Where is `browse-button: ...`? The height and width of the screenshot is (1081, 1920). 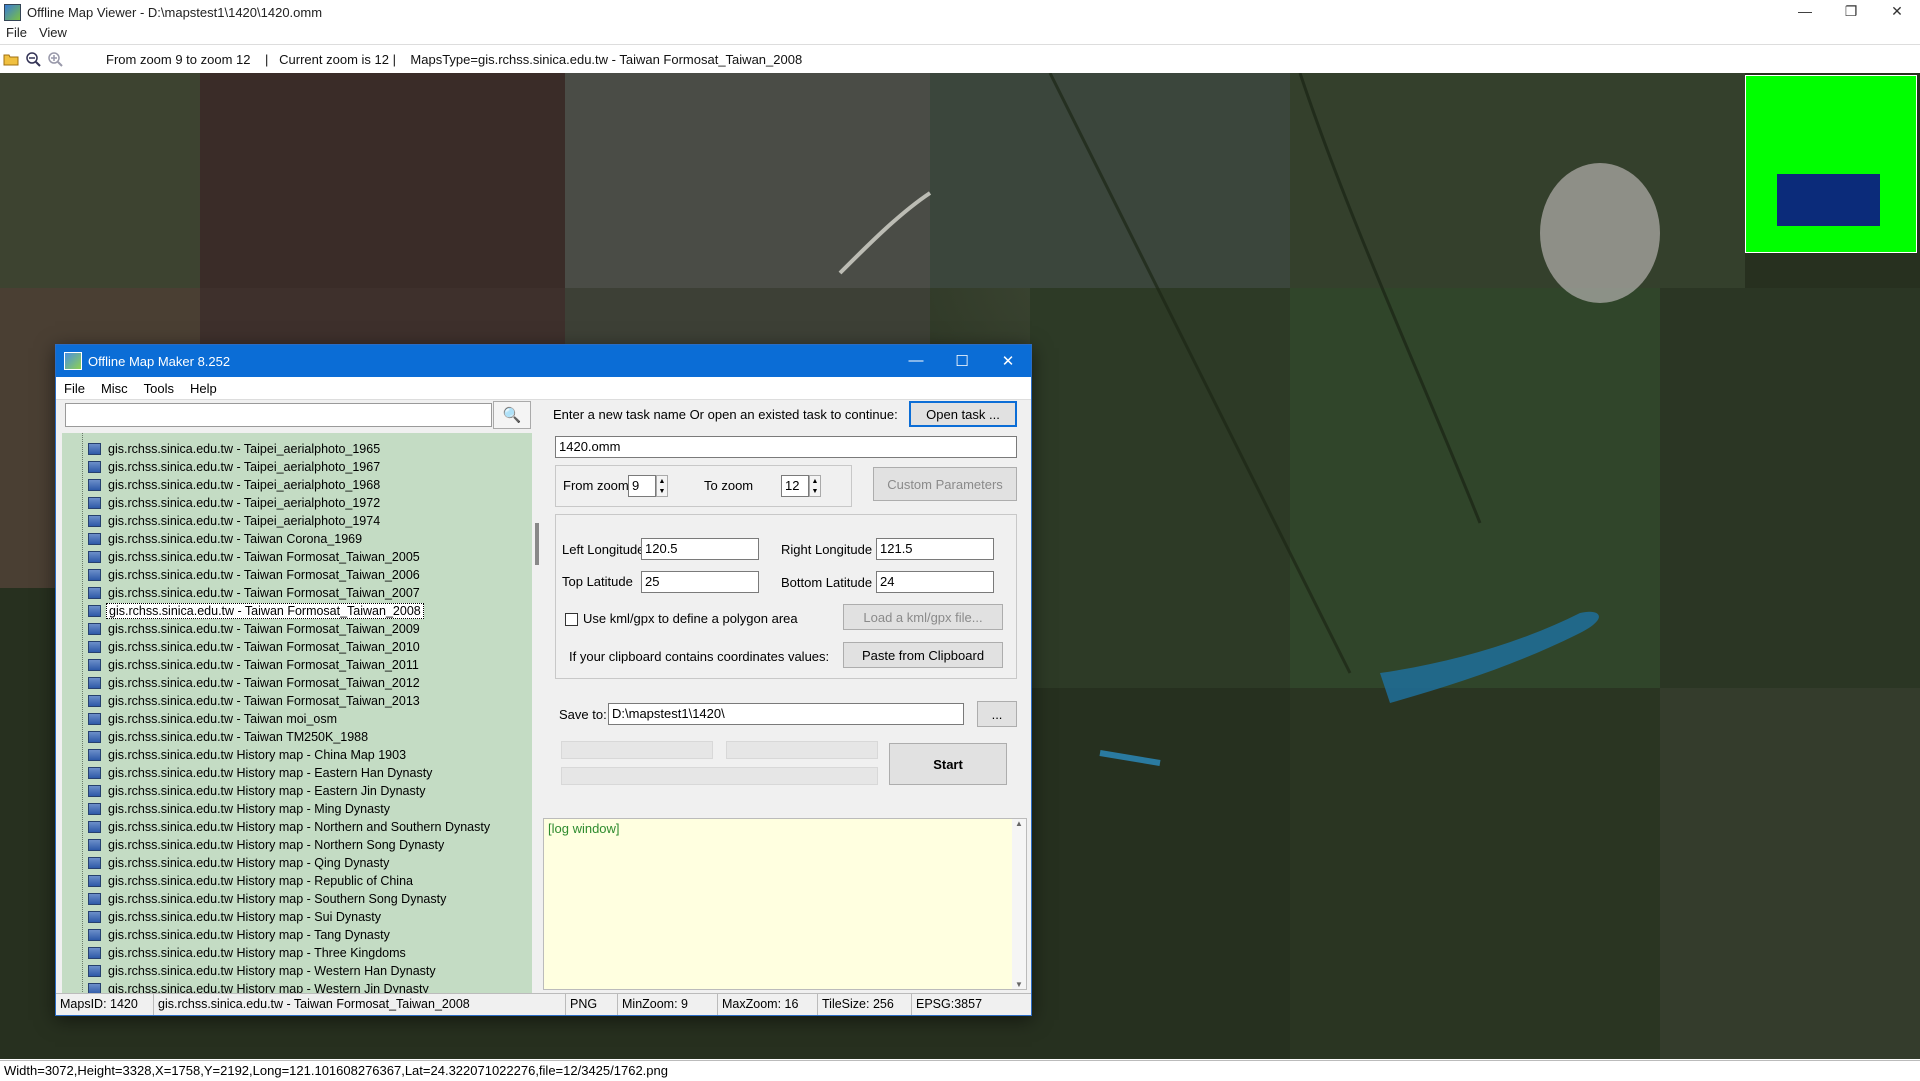 browse-button: ... is located at coordinates (997, 714).